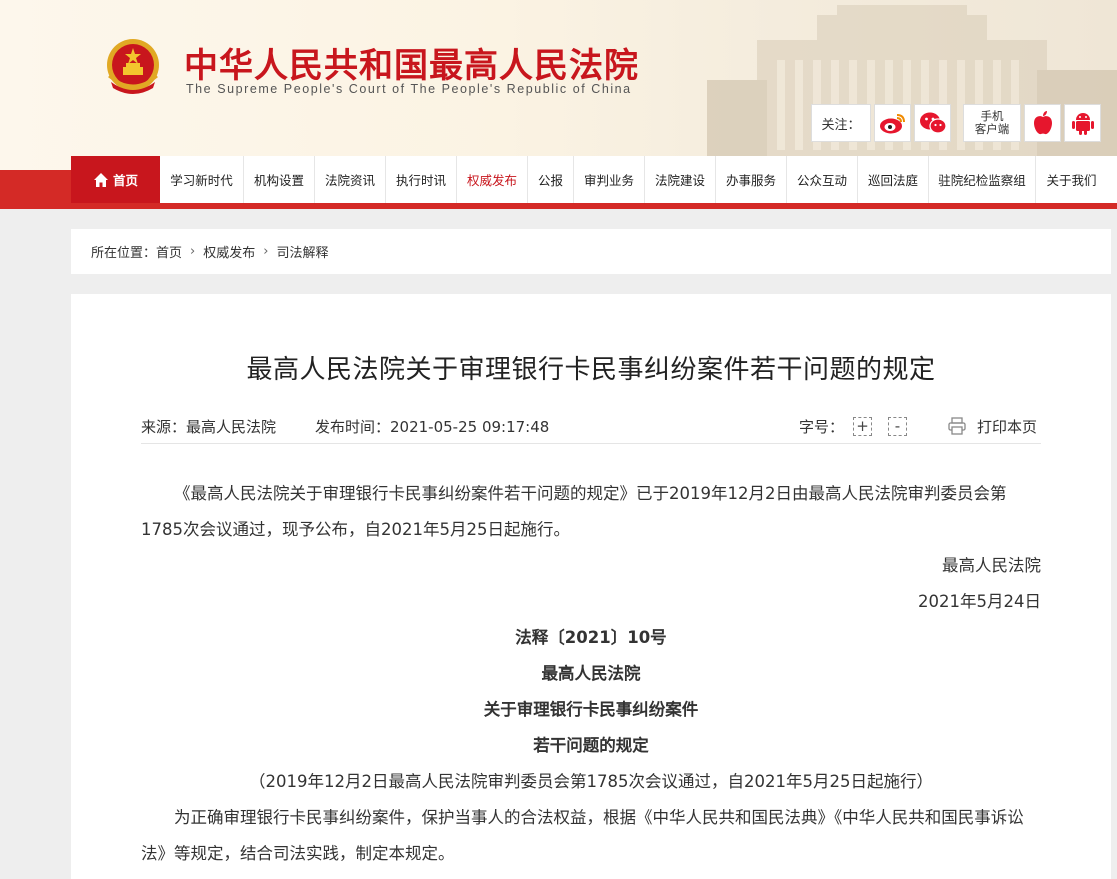  What do you see at coordinates (100, 179) in the screenshot?
I see `home-icon` at bounding box center [100, 179].